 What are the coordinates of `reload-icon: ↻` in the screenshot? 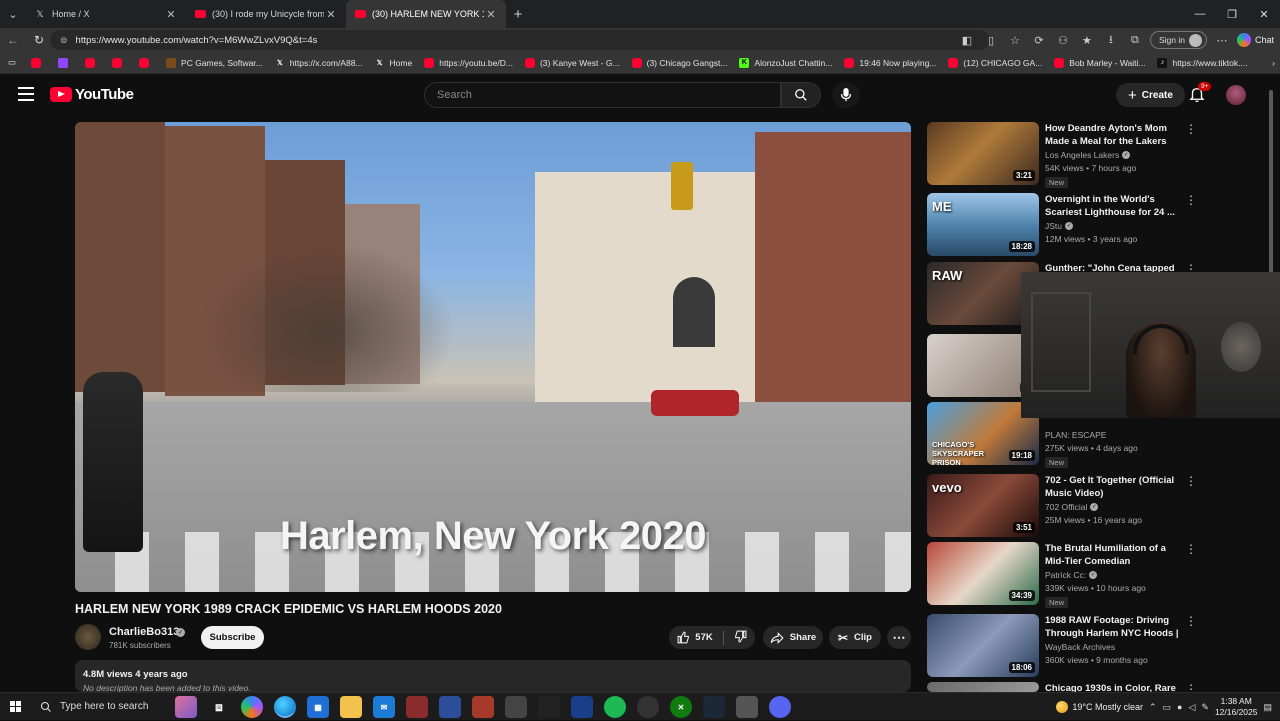 It's located at (39, 40).